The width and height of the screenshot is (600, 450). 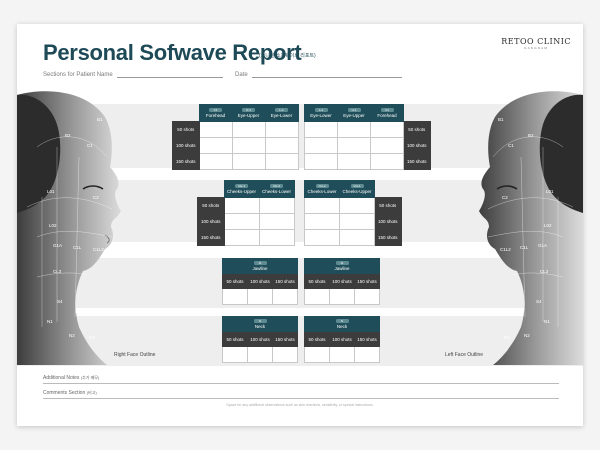 What do you see at coordinates (91, 392) in the screenshot?
I see `comments-ko: (비고)` at bounding box center [91, 392].